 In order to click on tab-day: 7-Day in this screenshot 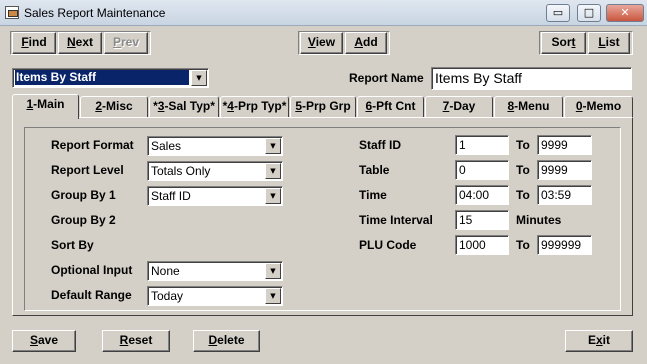, I will do `click(459, 106)`.